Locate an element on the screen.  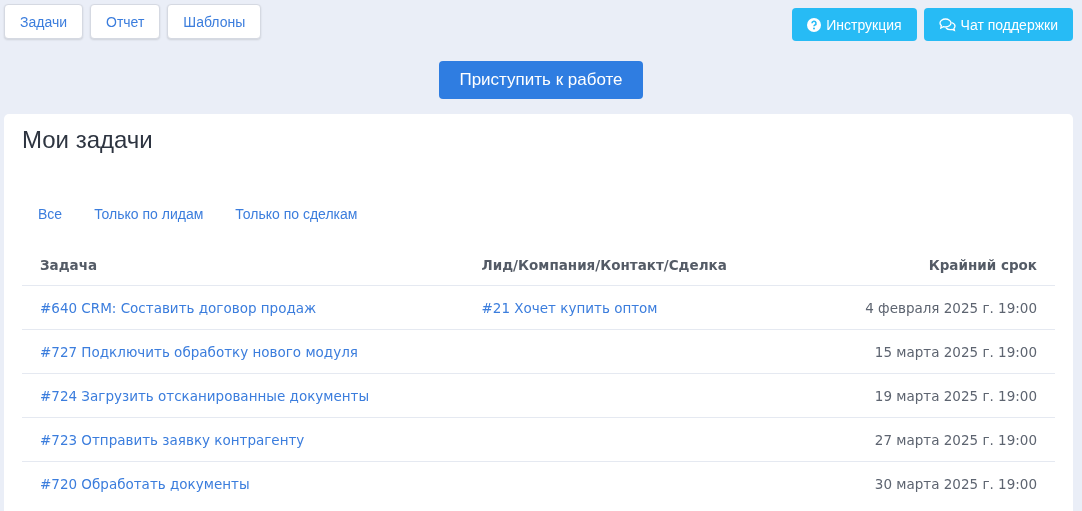
deadline-text: 15 марта 2025 г. 19:00 is located at coordinates (955, 351).